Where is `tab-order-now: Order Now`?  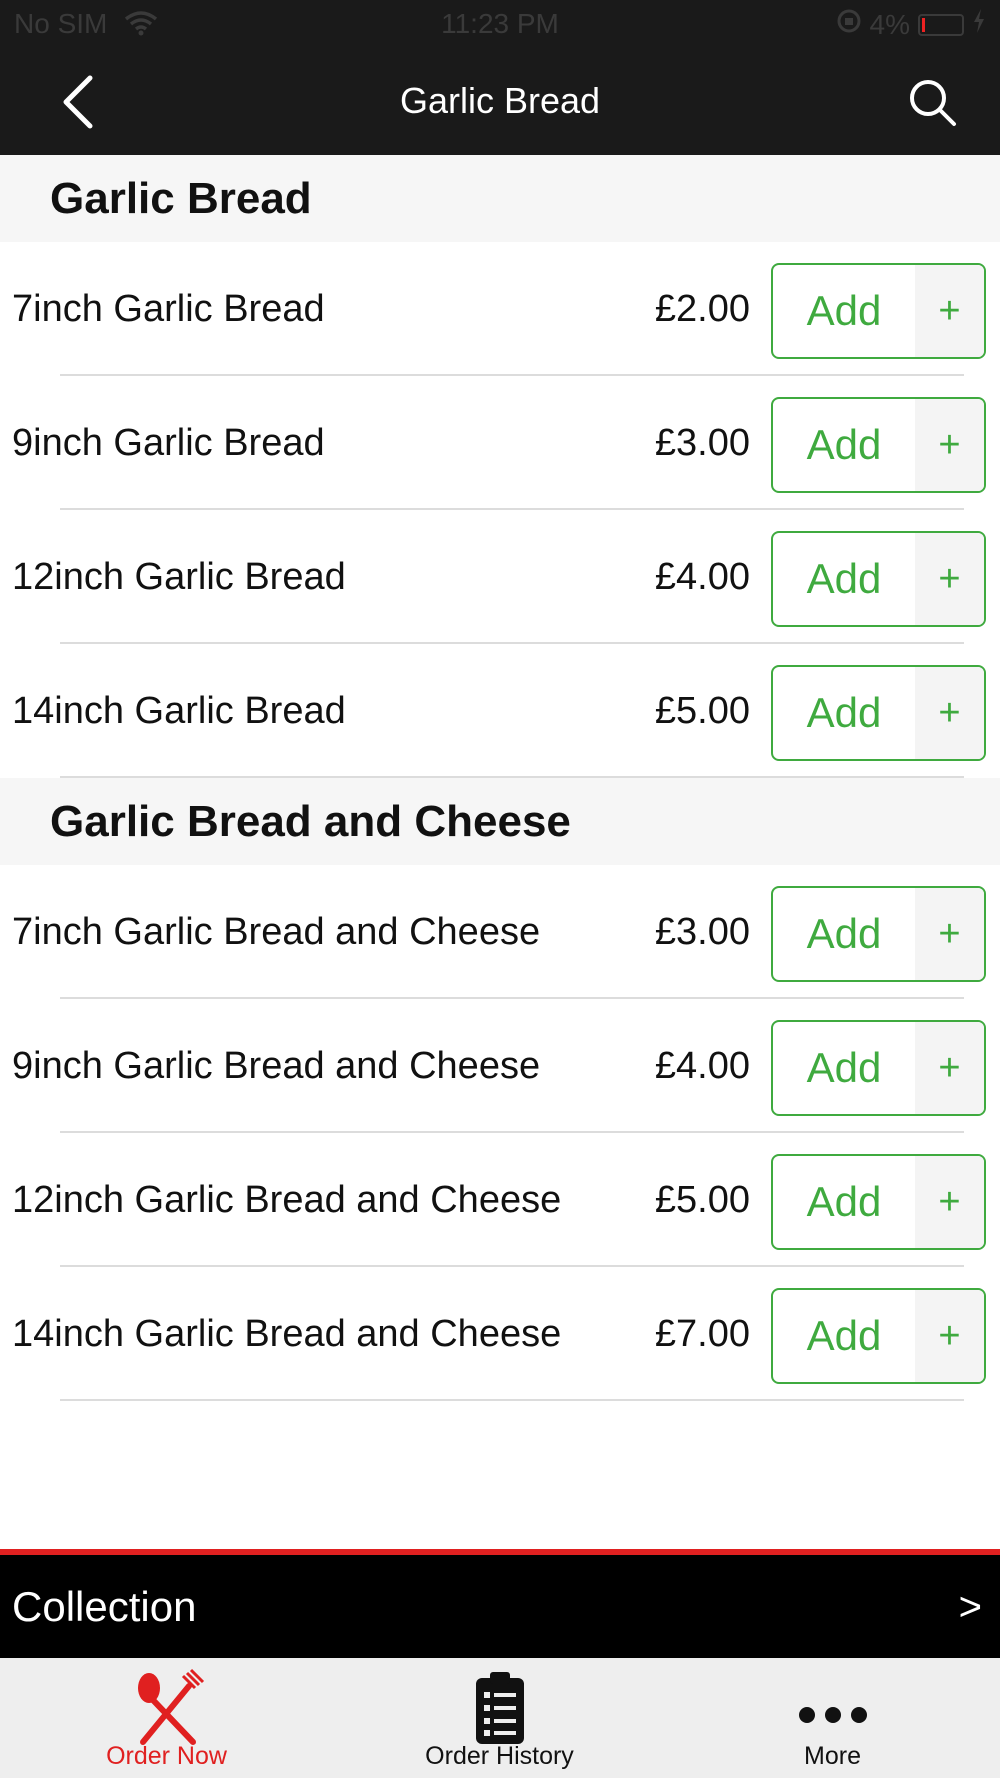
tab-order-now: Order Now is located at coordinates (166, 1718).